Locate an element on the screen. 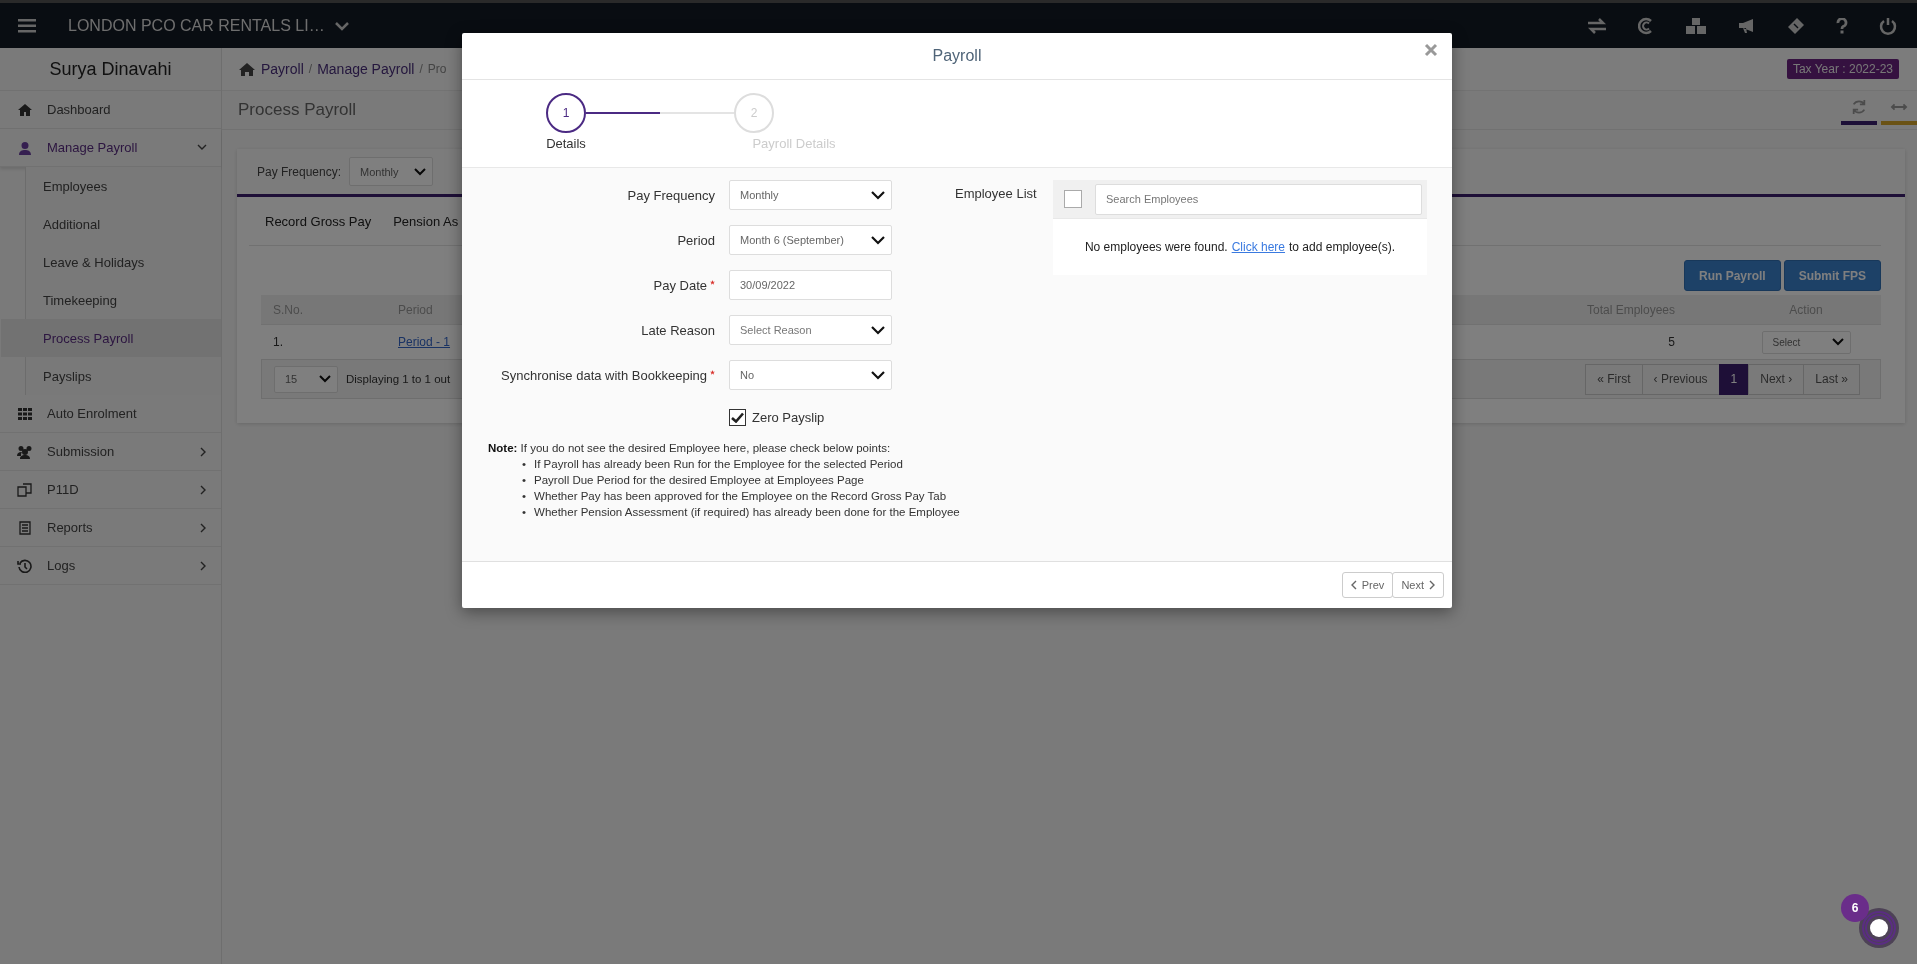  copyright-icon is located at coordinates (1646, 25).